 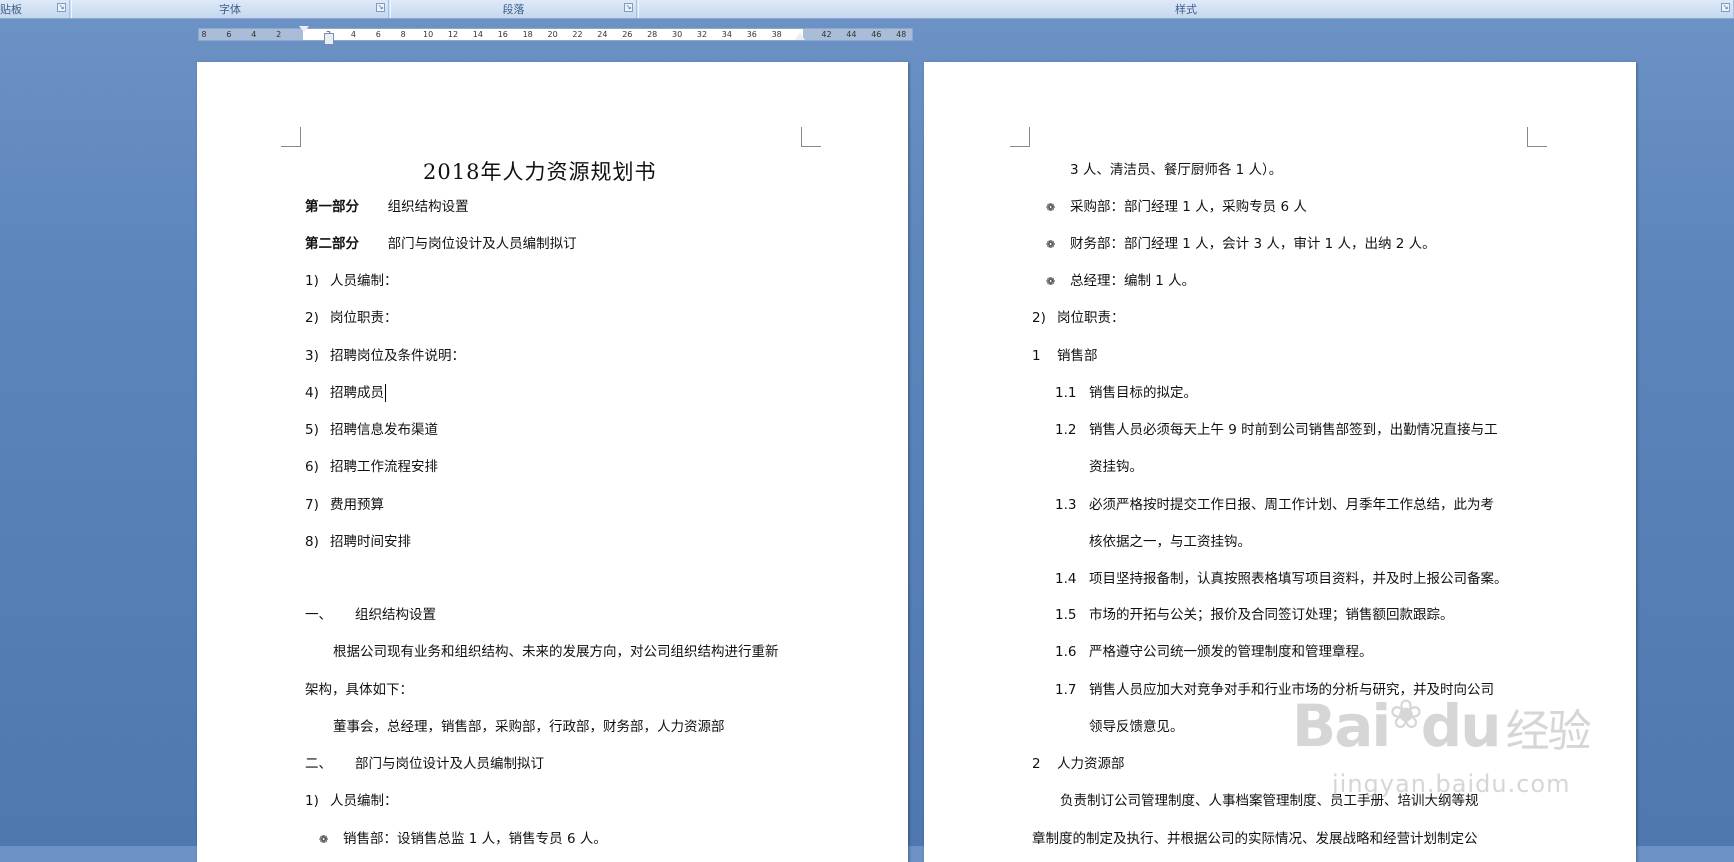 What do you see at coordinates (351, 801) in the screenshot?
I see `list-item: 1) 人员编制：` at bounding box center [351, 801].